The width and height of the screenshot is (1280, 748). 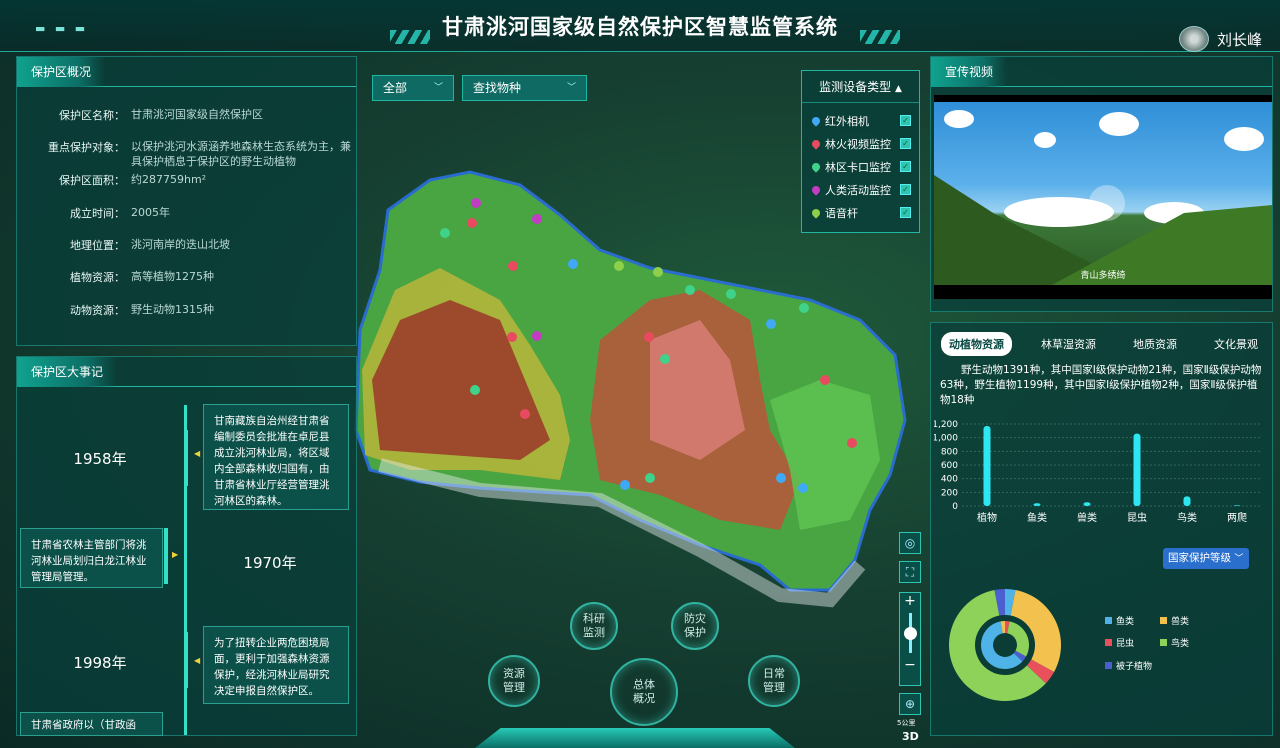 I want to click on tab-forest-grass: 林草湿资源, so click(x=1068, y=344).